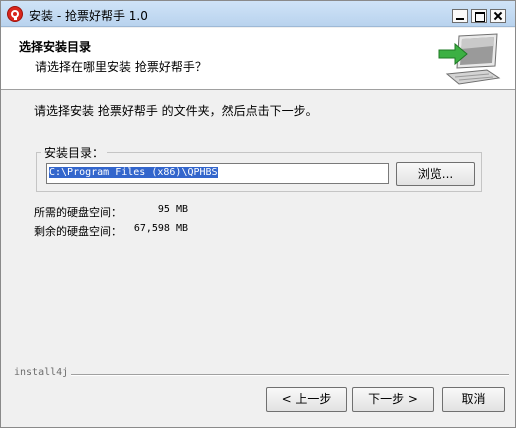 The height and width of the screenshot is (428, 516). I want to click on install-path-input: C:\Program Files (x86)\QPHBS, so click(217, 173).